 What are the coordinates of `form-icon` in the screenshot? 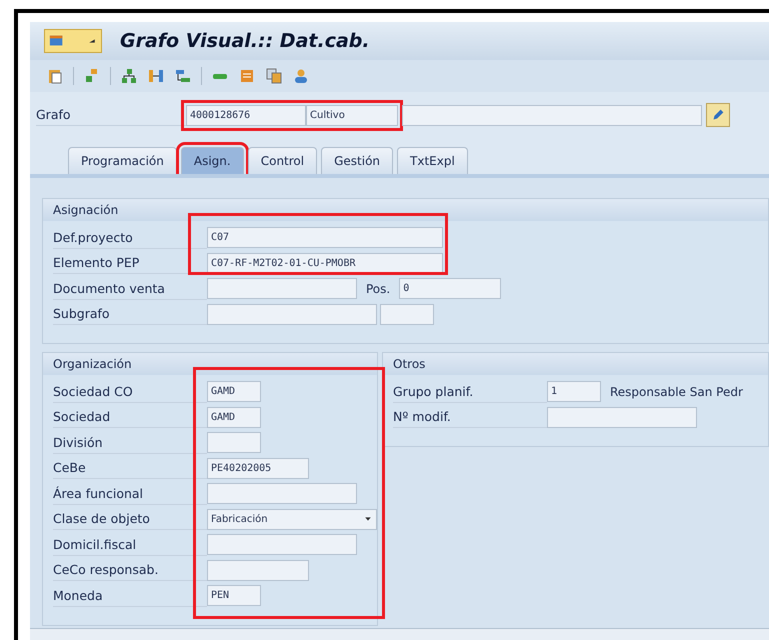 It's located at (247, 76).